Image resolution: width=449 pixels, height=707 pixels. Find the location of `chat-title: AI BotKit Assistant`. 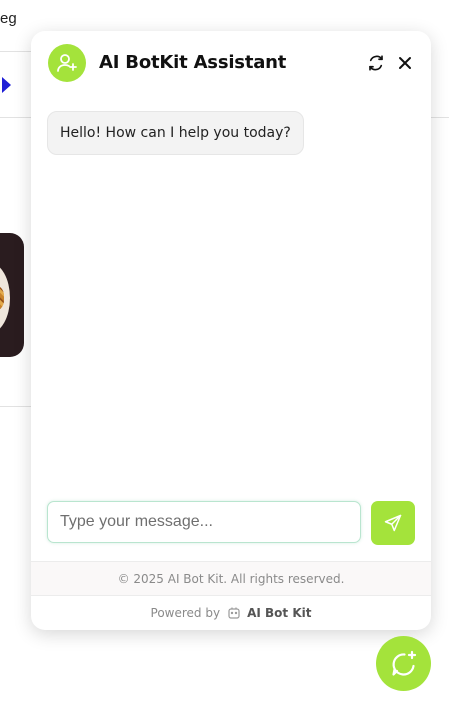

chat-title: AI BotKit Assistant is located at coordinates (193, 62).